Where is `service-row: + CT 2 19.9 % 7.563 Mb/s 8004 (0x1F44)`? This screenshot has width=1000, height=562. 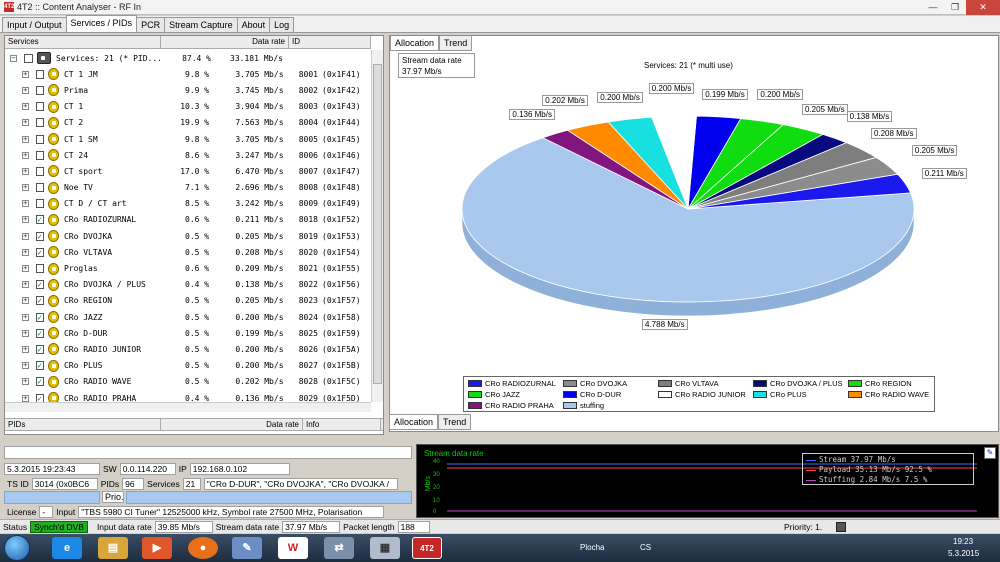
service-row: + CT 2 19.9 % 7.563 Mb/s 8004 (0x1F44) is located at coordinates (188, 123).